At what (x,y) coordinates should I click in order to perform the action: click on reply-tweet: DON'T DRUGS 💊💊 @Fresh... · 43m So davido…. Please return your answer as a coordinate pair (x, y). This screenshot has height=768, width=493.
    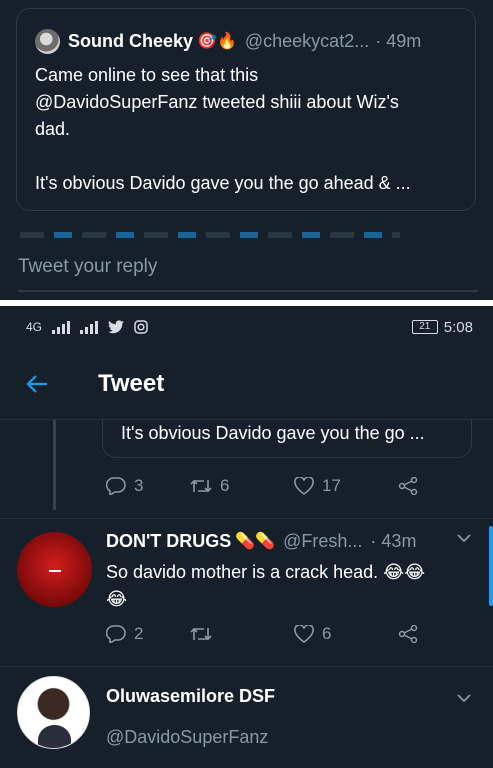
    Looking at the image, I should click on (291, 571).